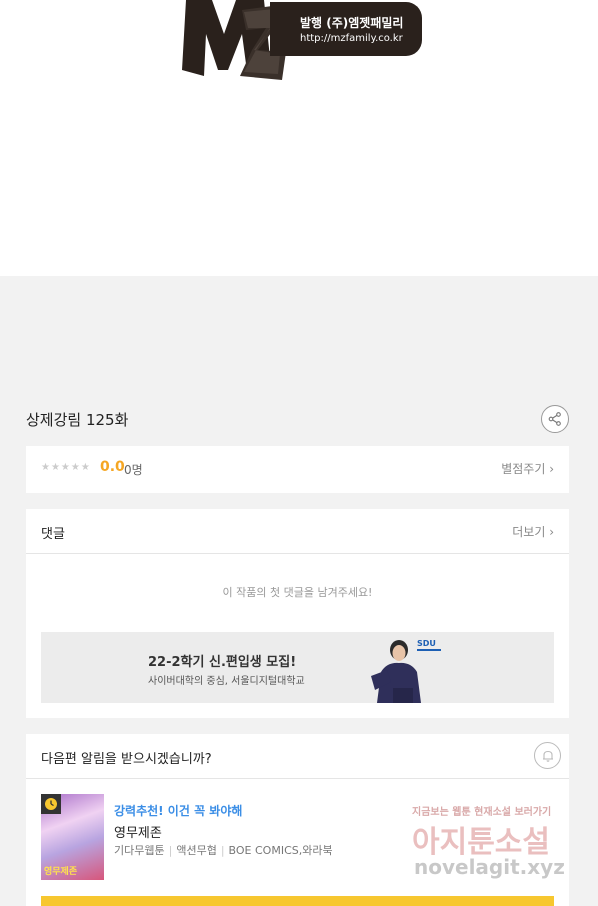  What do you see at coordinates (126, 759) in the screenshot?
I see `notify-question: 다음편 알림을 받으시겠습니까?` at bounding box center [126, 759].